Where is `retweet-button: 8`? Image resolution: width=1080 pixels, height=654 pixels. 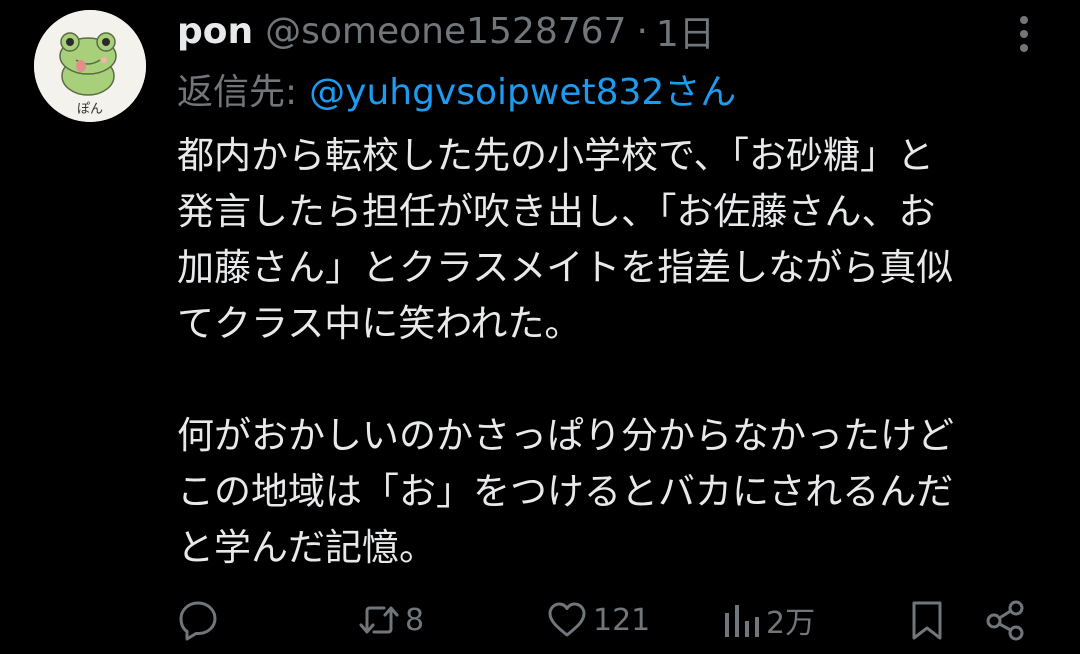
retweet-button: 8 is located at coordinates (390, 620).